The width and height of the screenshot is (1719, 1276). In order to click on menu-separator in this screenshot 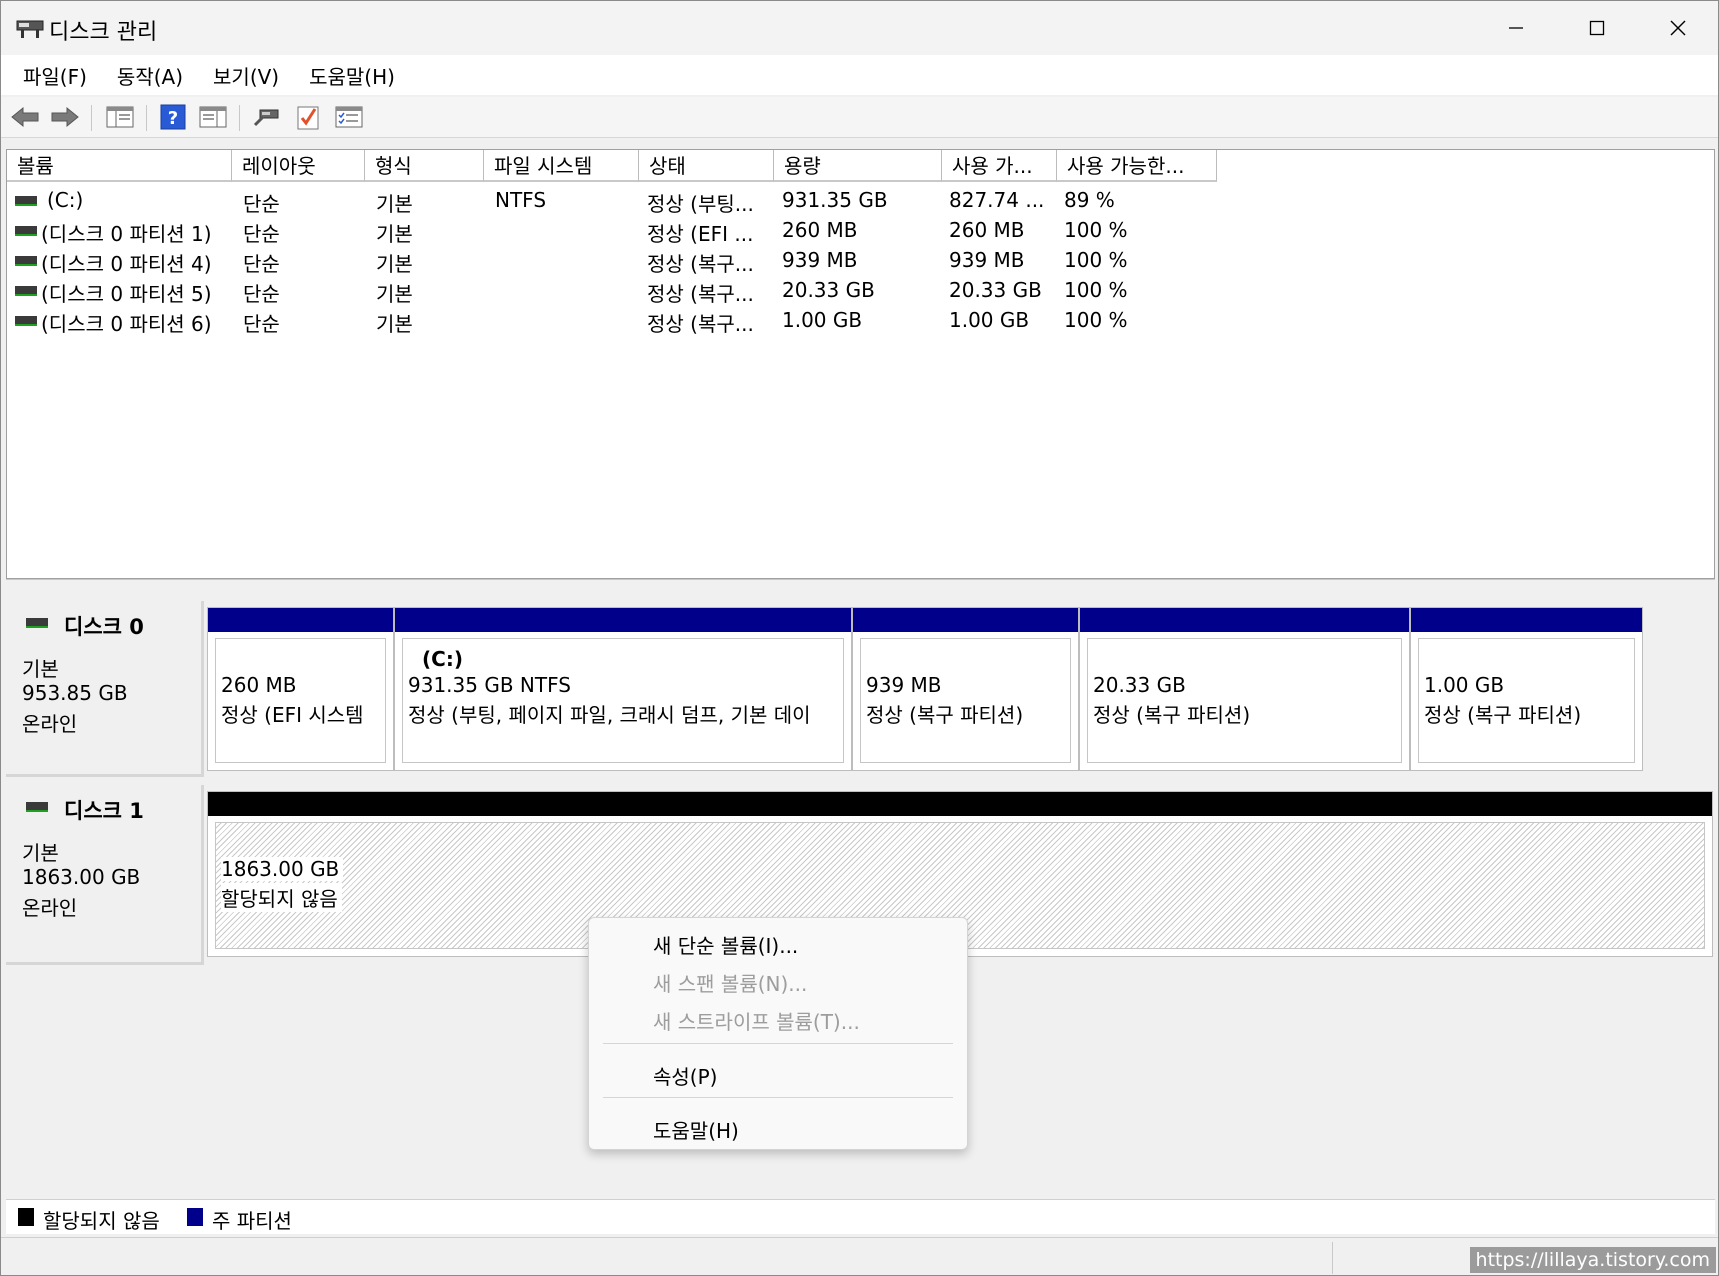, I will do `click(778, 1043)`.